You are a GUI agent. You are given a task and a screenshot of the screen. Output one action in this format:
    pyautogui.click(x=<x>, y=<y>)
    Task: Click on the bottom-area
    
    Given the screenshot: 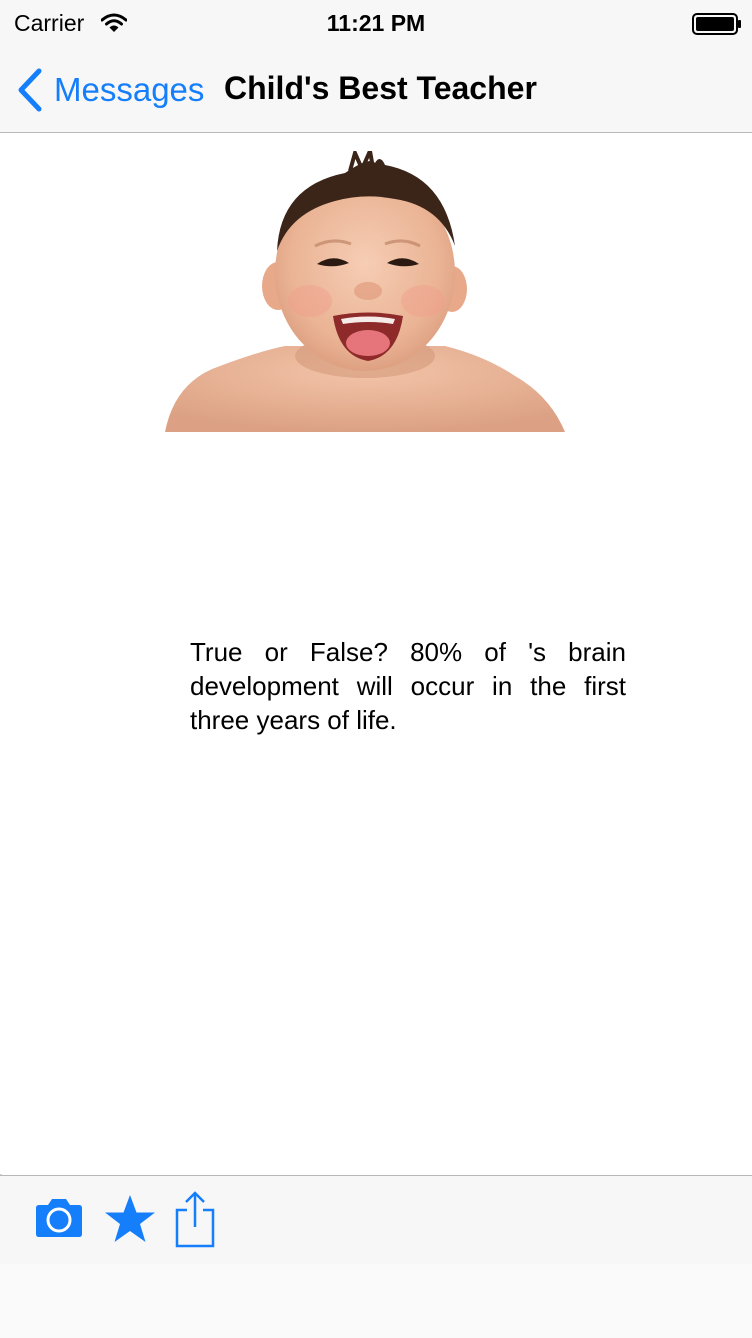 What is the action you would take?
    pyautogui.click(x=376, y=1301)
    